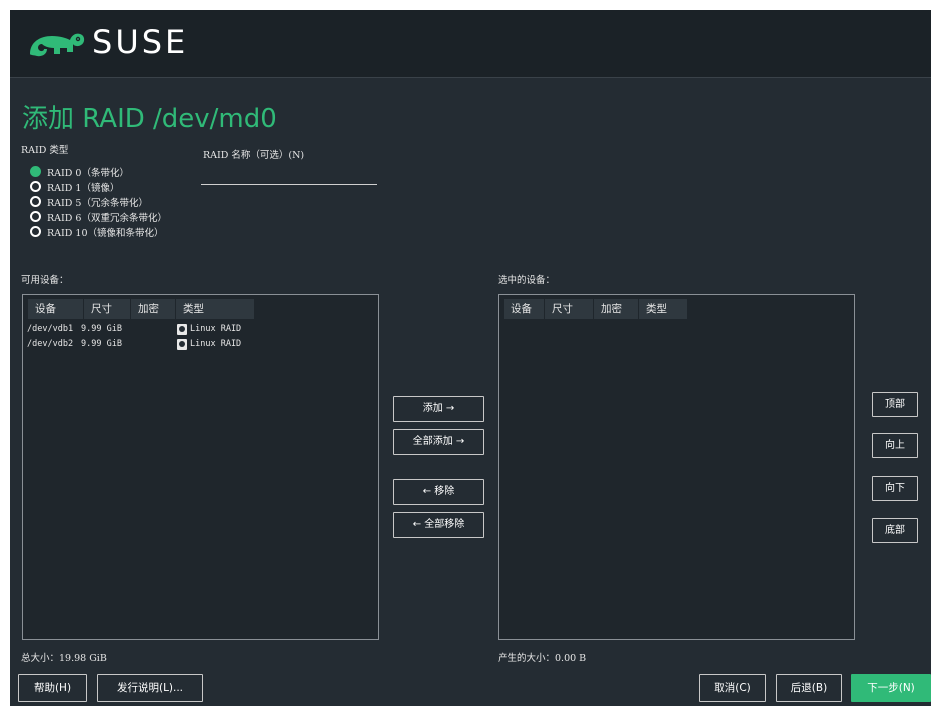 Image resolution: width=931 pixels, height=706 pixels. I want to click on next-button: 下一步(N), so click(891, 688).